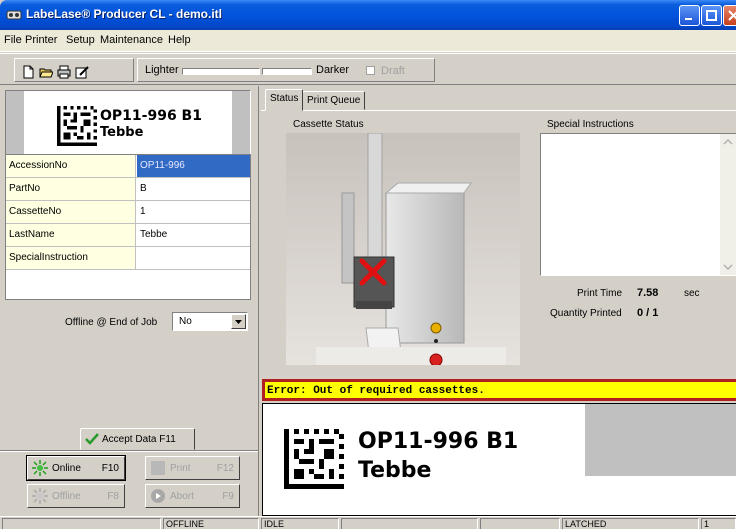  Describe the element at coordinates (158, 496) in the screenshot. I see `abort-icon` at that location.